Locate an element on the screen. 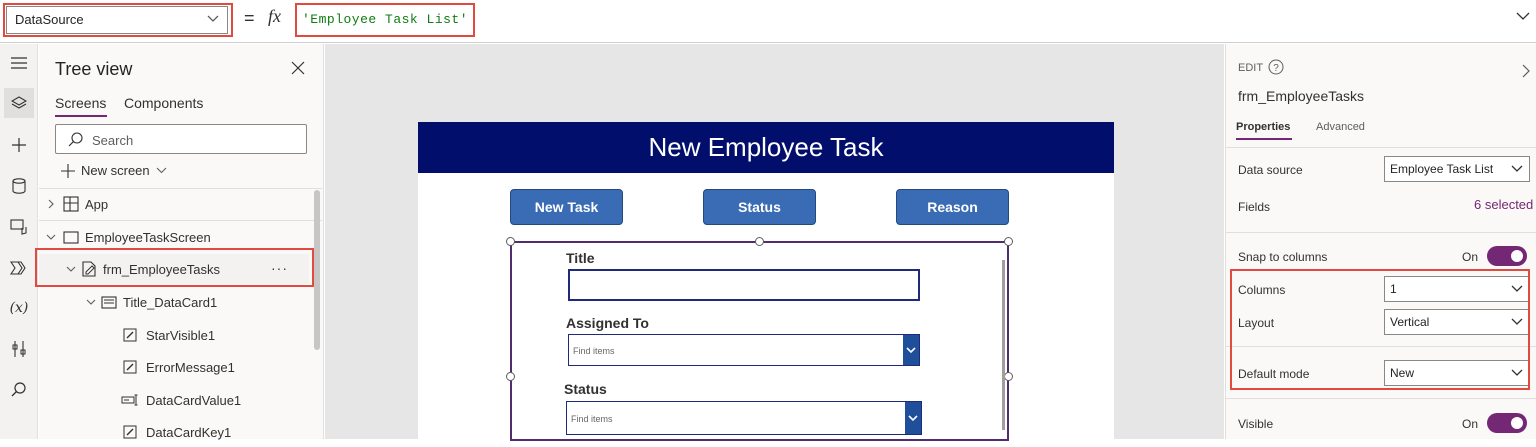  visible-label: Visible is located at coordinates (1256, 424).